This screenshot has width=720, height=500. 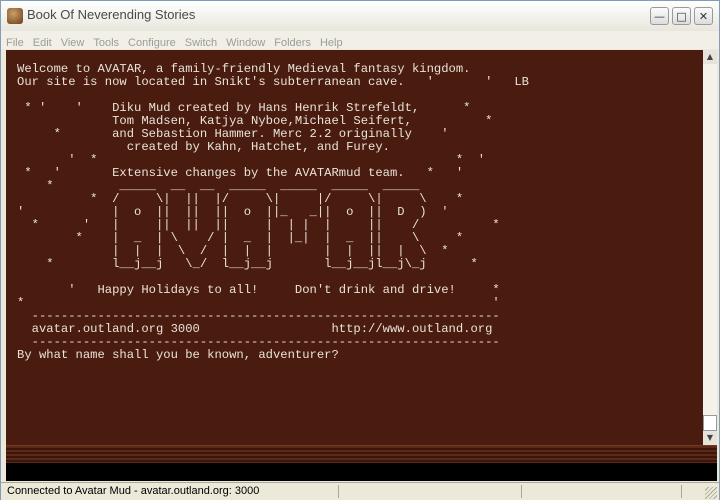 What do you see at coordinates (681, 16) in the screenshot?
I see `maximize-icon: □` at bounding box center [681, 16].